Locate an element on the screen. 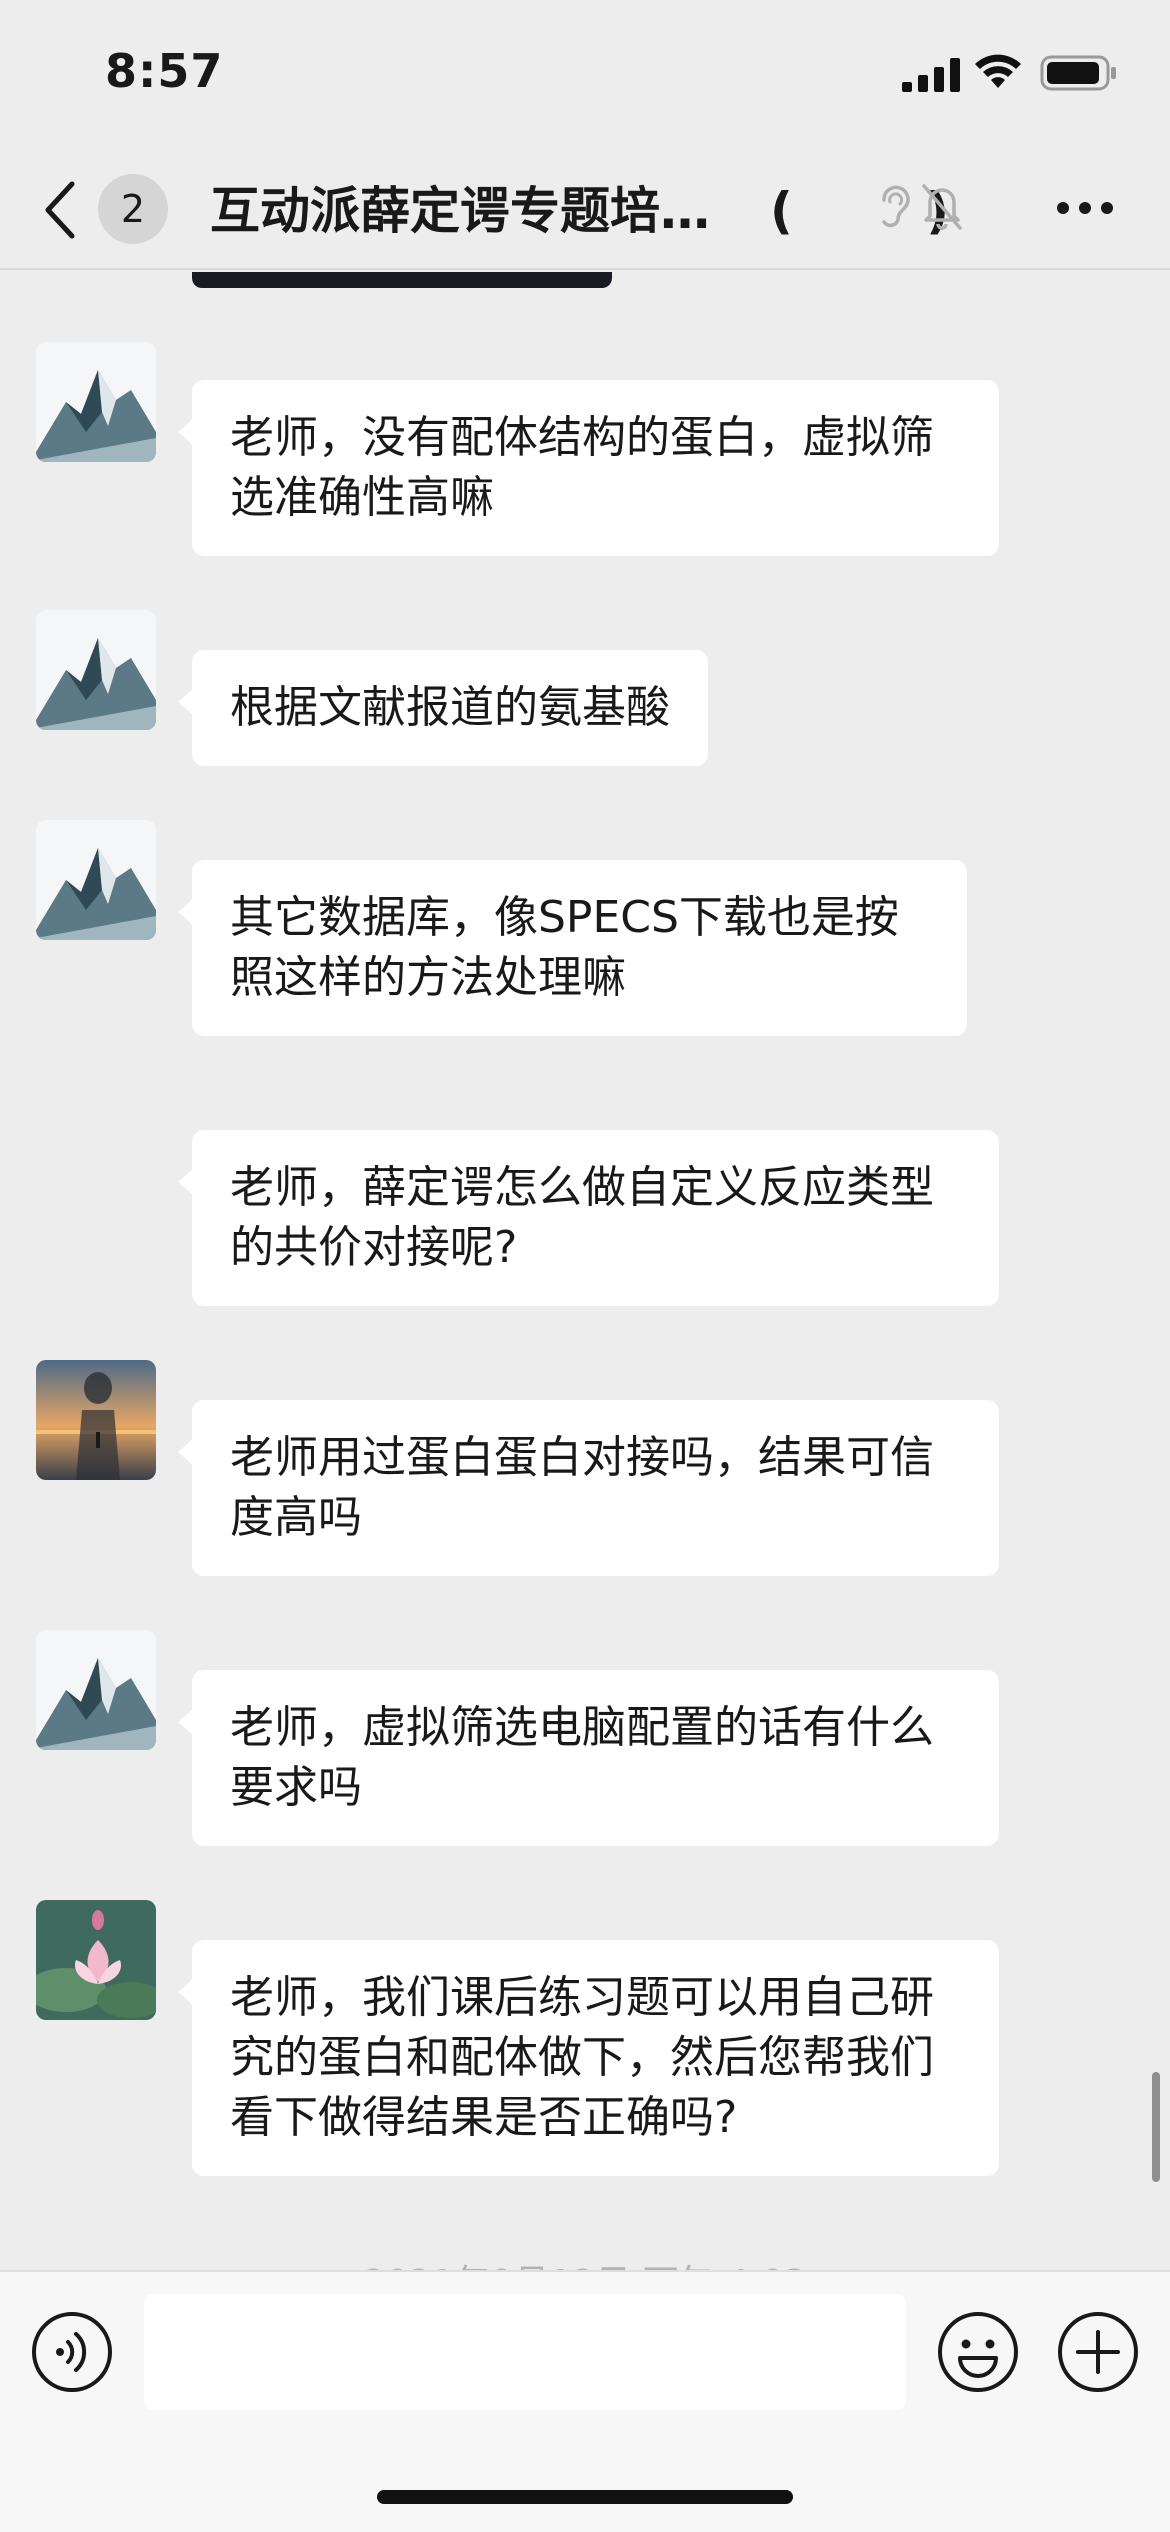 Image resolution: width=1170 pixels, height=2532 pixels. signal-icon is located at coordinates (931, 75).